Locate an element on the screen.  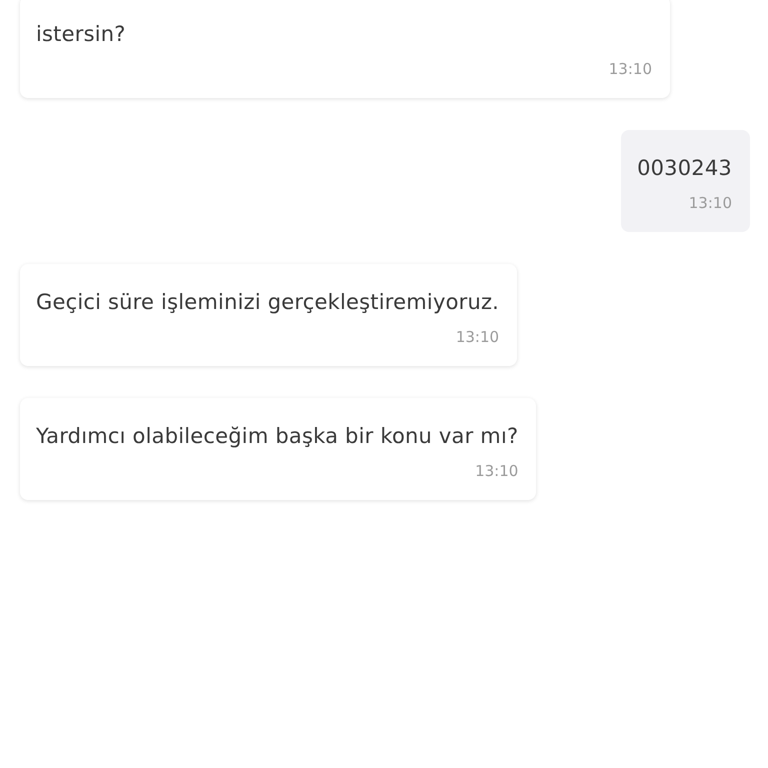
message-text: istersin? is located at coordinates (81, 34).